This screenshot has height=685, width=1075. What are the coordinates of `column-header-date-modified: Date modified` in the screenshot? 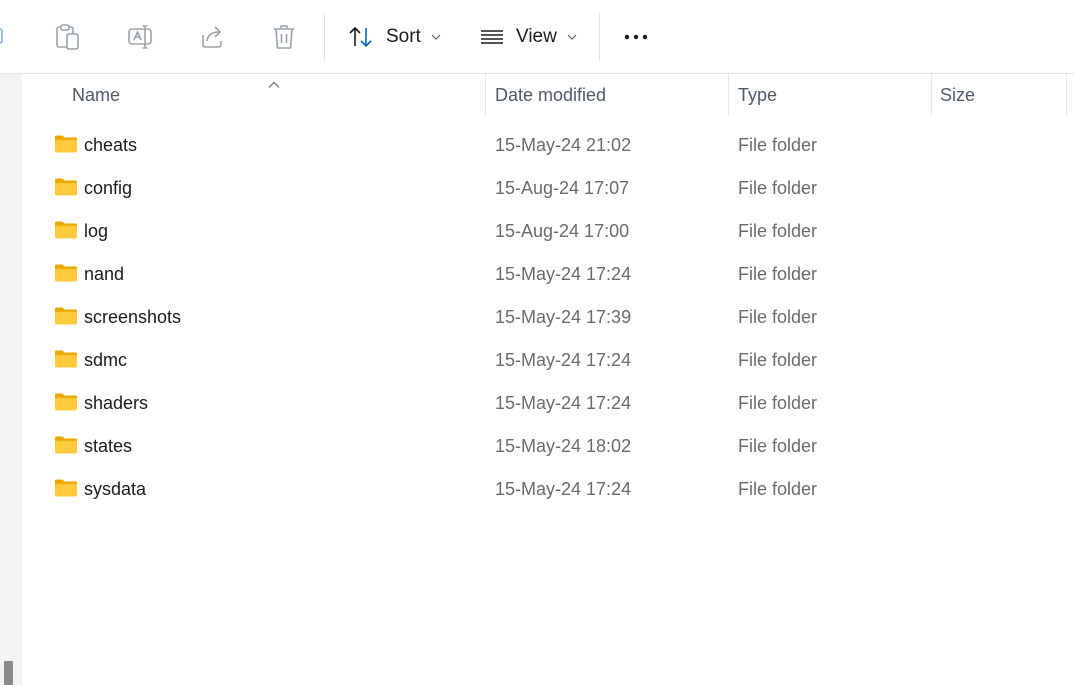 It's located at (611, 95).